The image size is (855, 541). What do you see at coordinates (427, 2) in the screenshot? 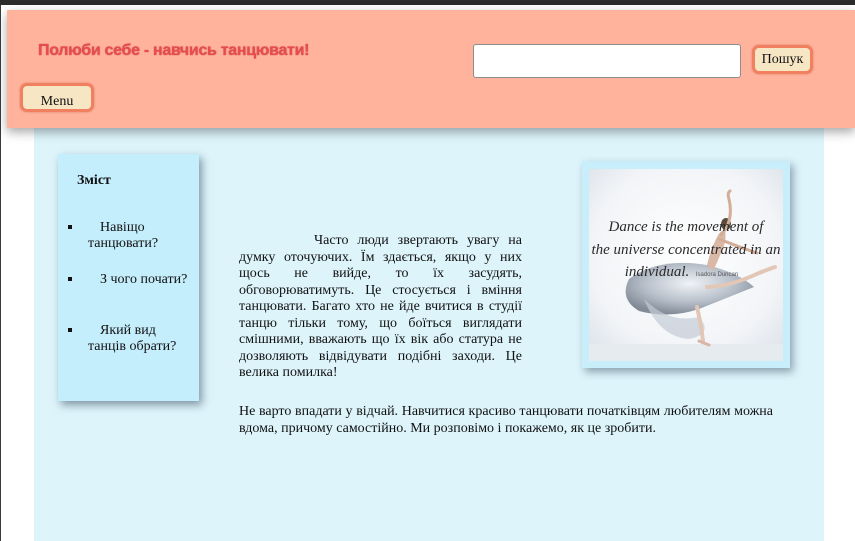
I see `window-top-border` at bounding box center [427, 2].